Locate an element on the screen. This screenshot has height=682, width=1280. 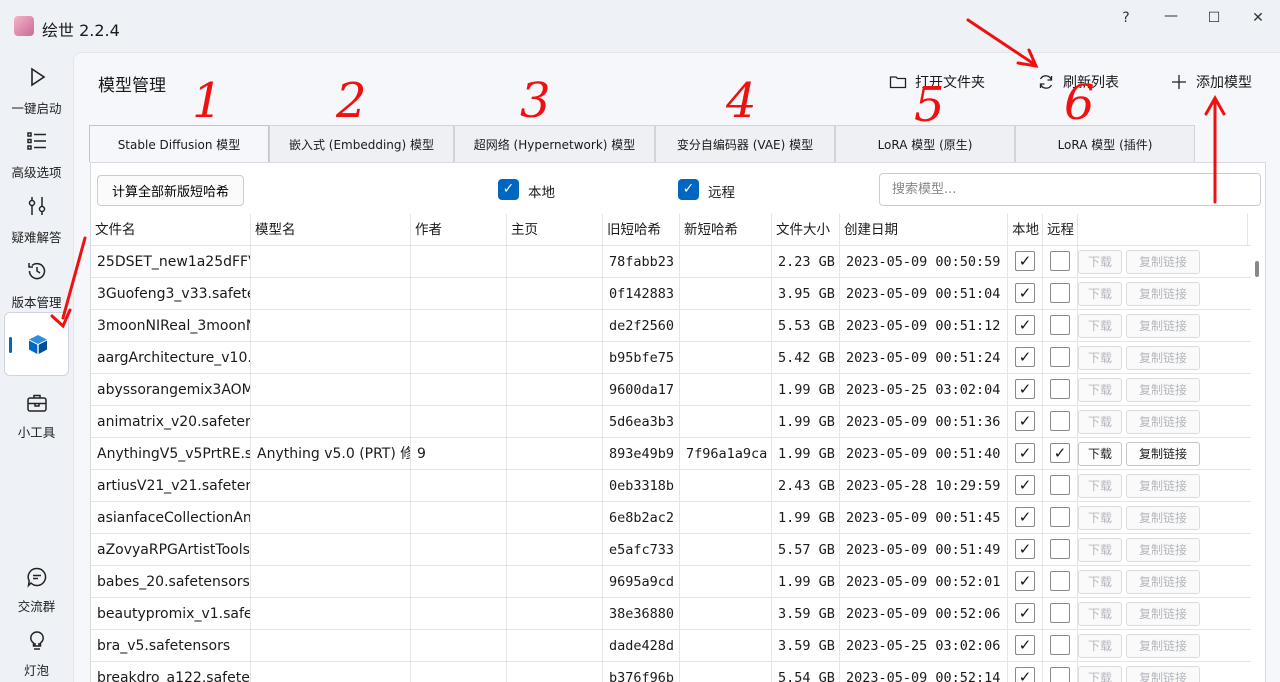
tab-embedding: 嵌入式 (Embedding) 模型 is located at coordinates (361, 143).